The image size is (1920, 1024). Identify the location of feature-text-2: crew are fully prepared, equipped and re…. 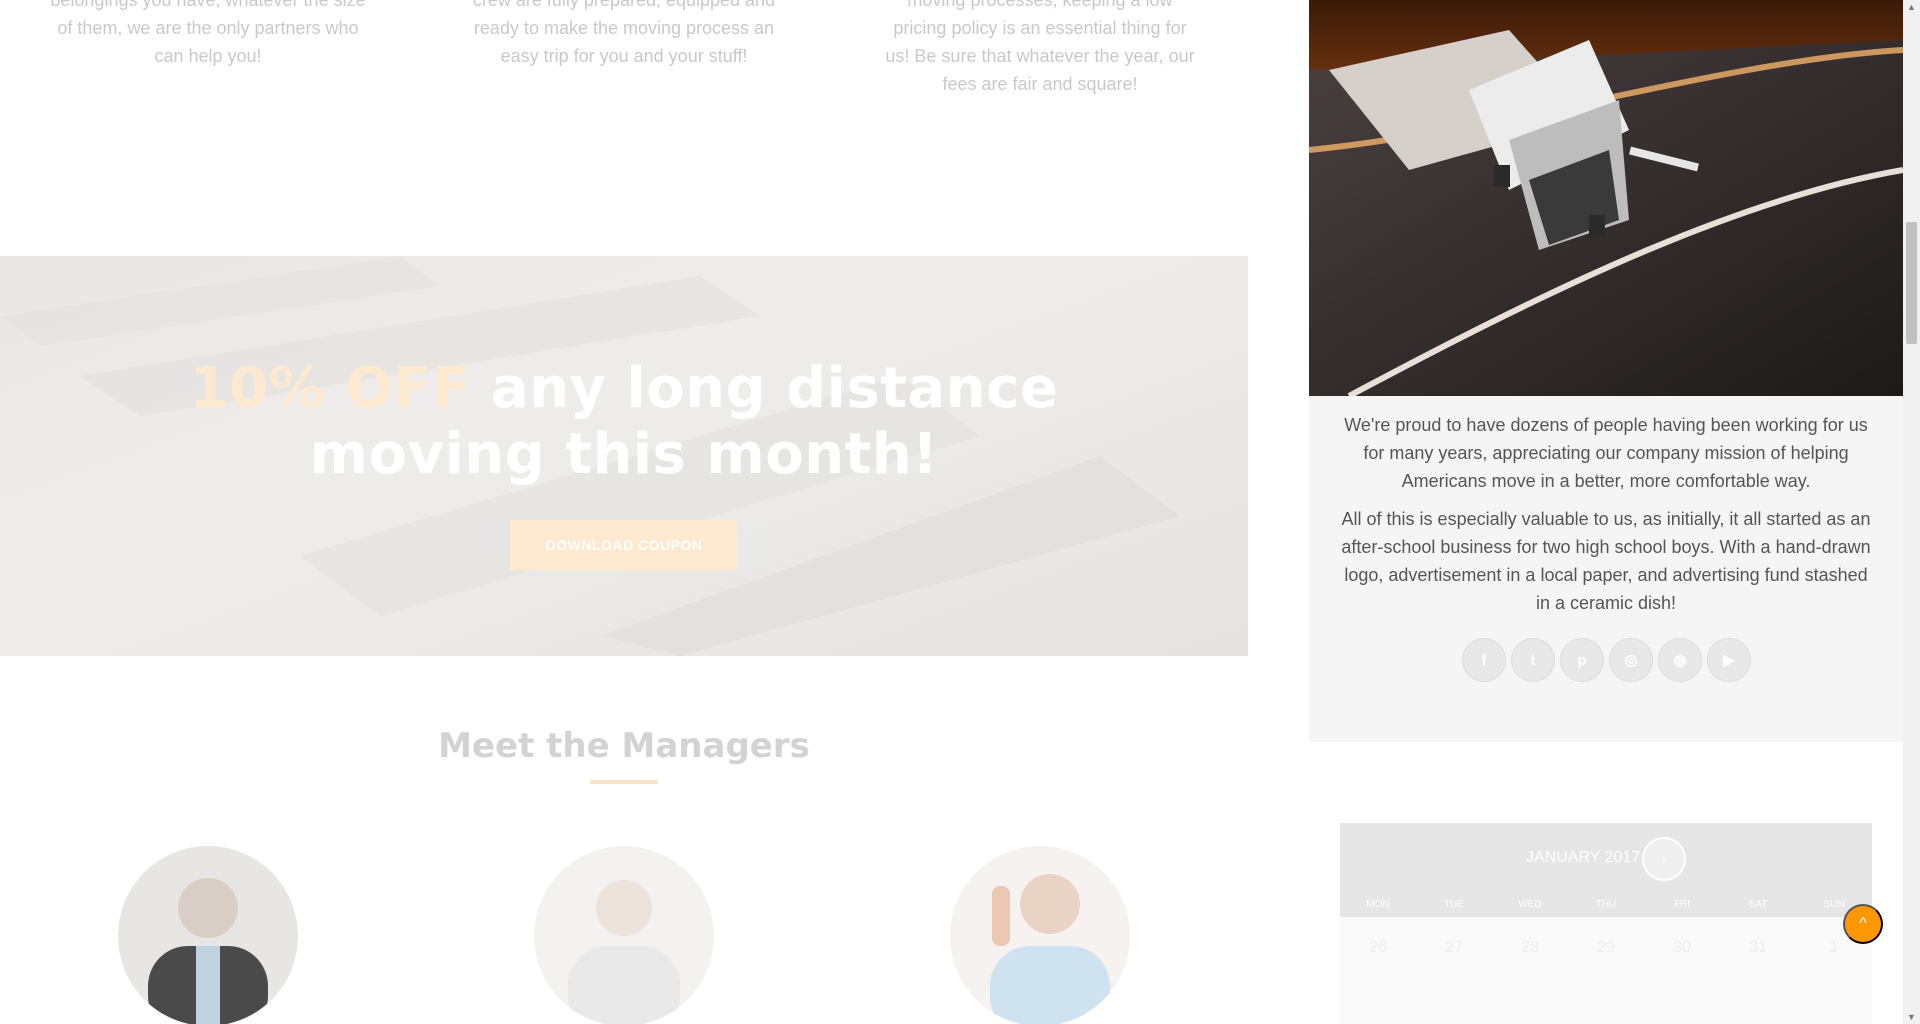
(624, 33).